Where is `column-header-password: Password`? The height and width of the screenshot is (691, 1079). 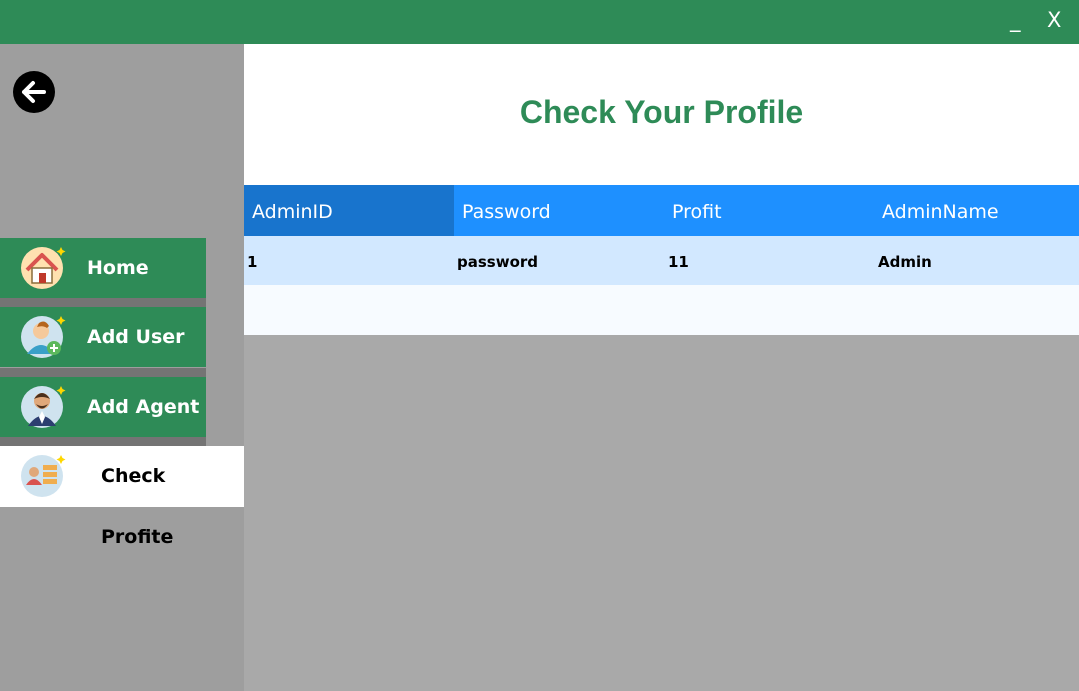
column-header-password: Password is located at coordinates (559, 210).